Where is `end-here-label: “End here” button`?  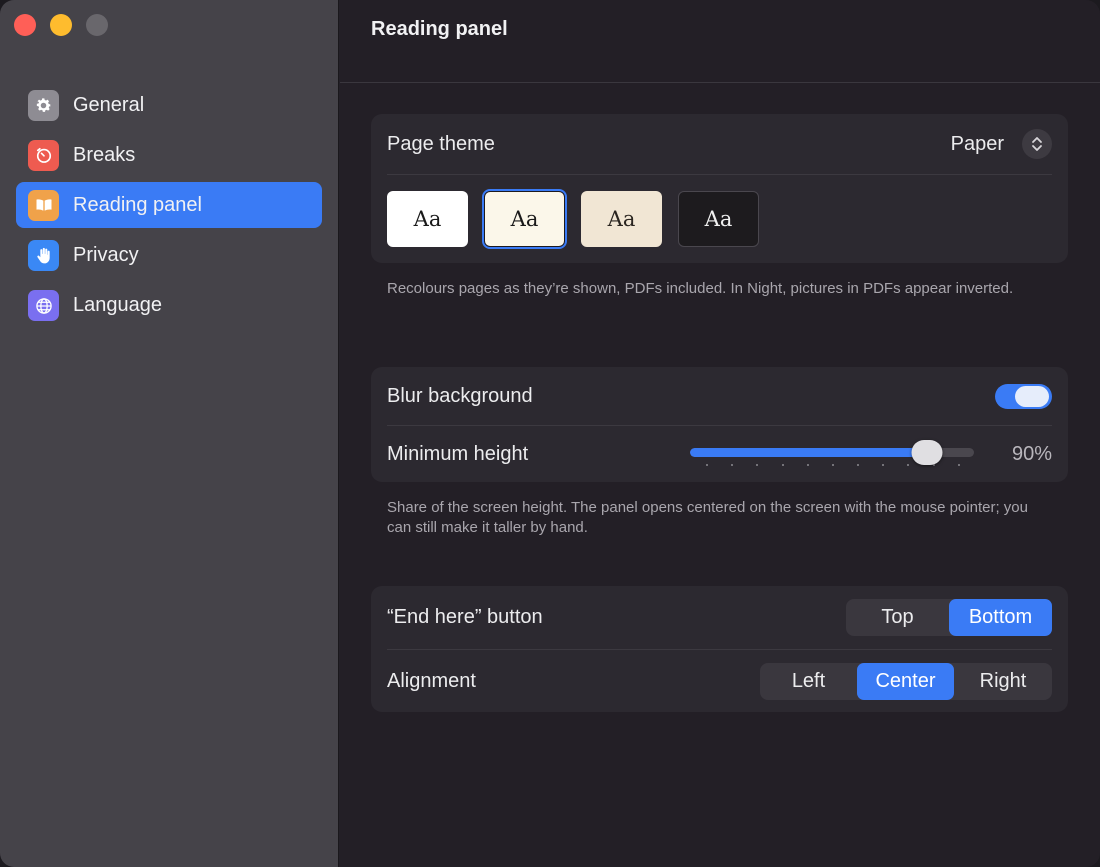 end-here-label: “End here” button is located at coordinates (465, 617).